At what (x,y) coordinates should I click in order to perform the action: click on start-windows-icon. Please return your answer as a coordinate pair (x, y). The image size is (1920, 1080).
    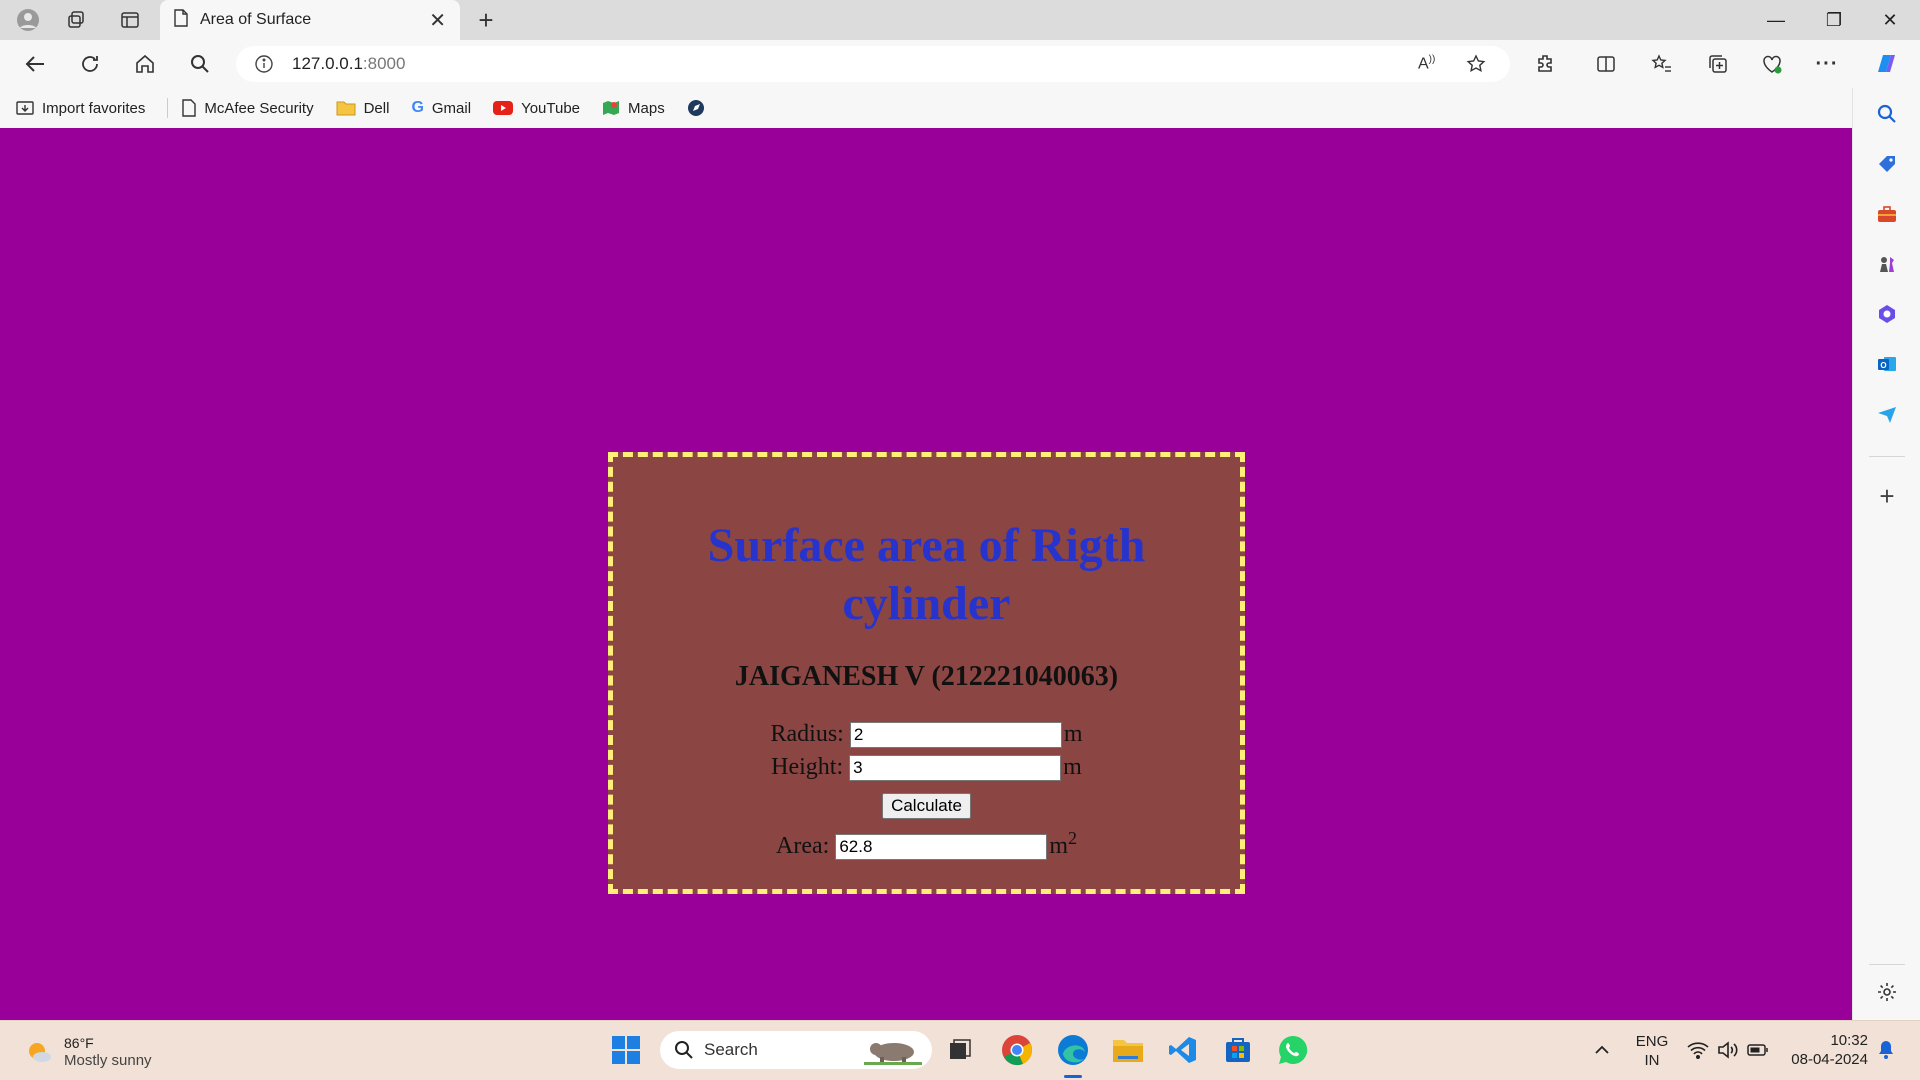
    Looking at the image, I should click on (626, 1050).